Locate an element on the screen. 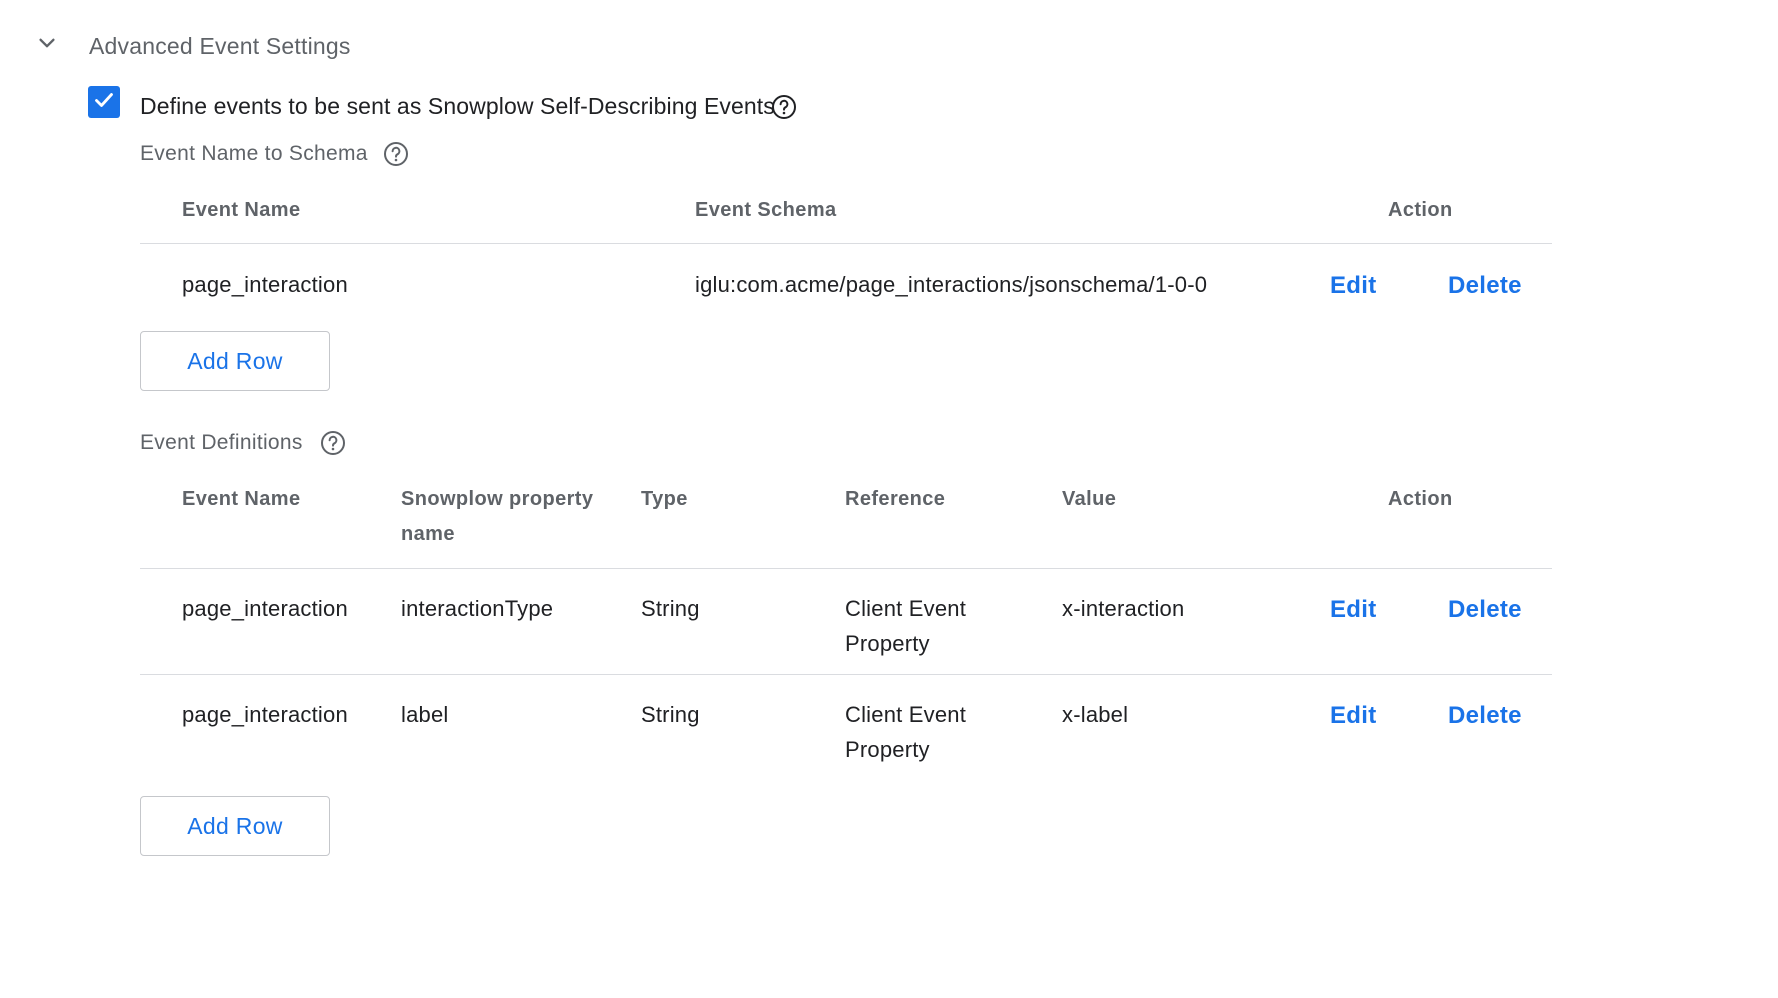 This screenshot has width=1778, height=998. definitions-table-label: Event Definitions is located at coordinates (221, 442).